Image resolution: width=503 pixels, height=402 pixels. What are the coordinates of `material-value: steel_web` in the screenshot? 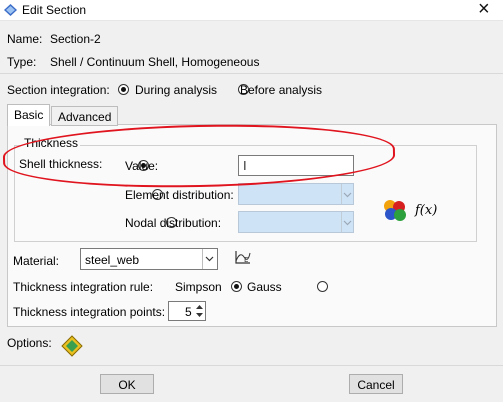 It's located at (112, 260).